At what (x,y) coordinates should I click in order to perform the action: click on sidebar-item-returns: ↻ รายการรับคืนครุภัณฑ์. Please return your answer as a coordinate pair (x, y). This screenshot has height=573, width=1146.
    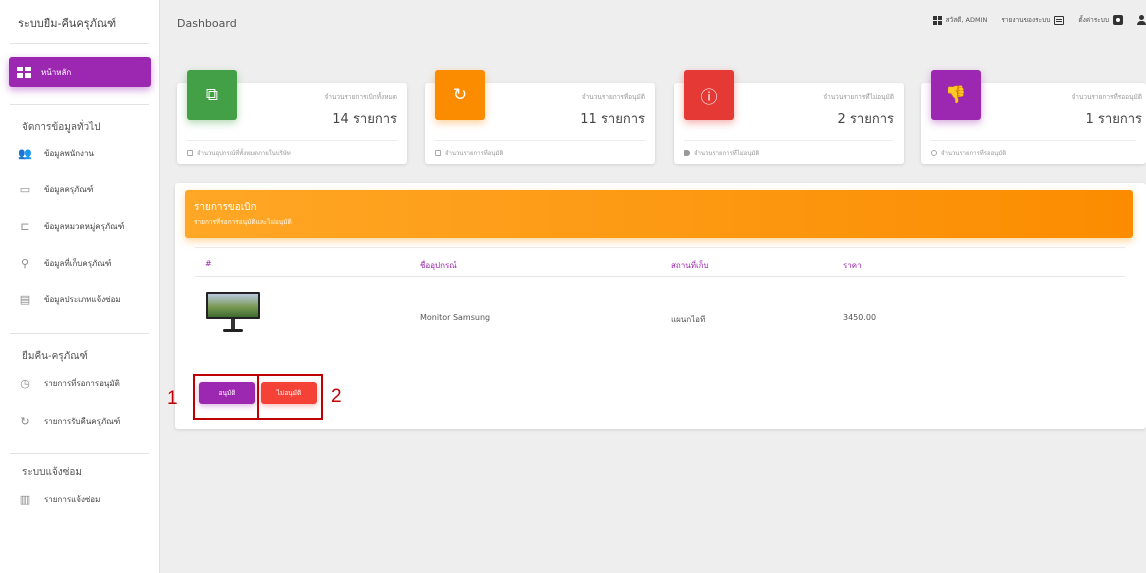
    Looking at the image, I should click on (69, 421).